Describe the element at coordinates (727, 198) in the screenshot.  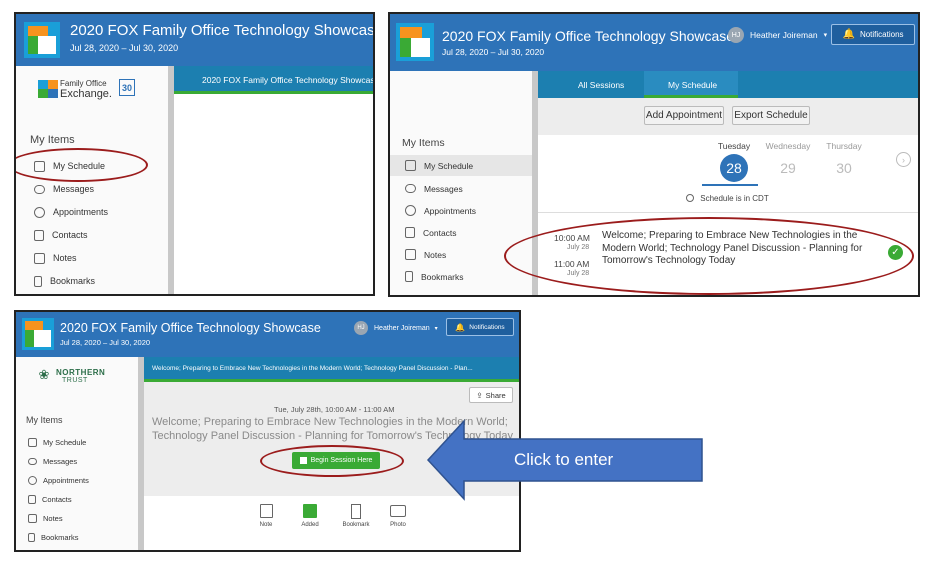
I see `timezone-note: Schedule is in CDT` at that location.